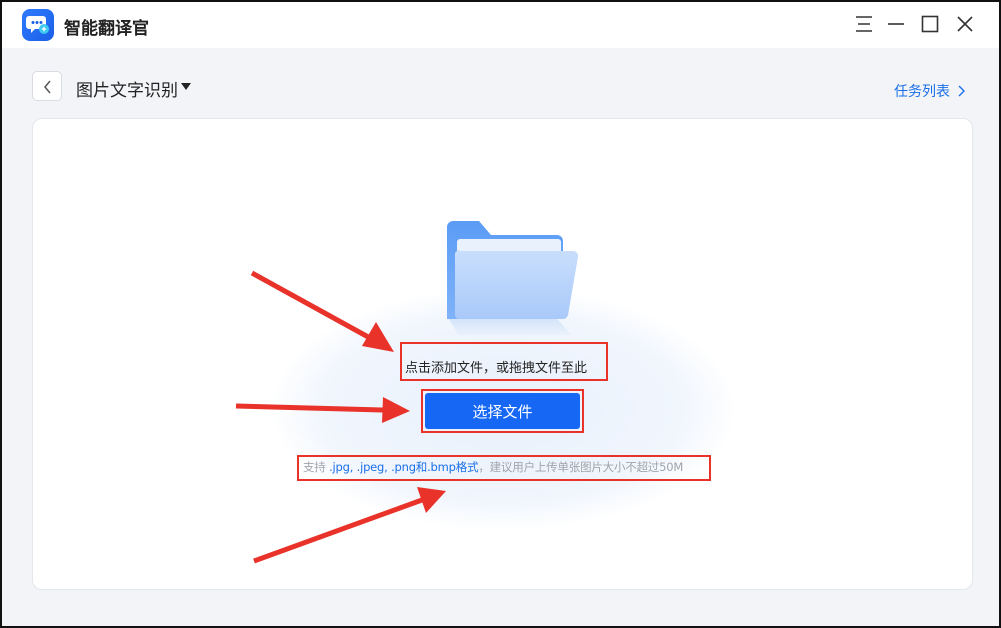 The height and width of the screenshot is (628, 1001). Describe the element at coordinates (513, 278) in the screenshot. I see `folder-icon` at that location.